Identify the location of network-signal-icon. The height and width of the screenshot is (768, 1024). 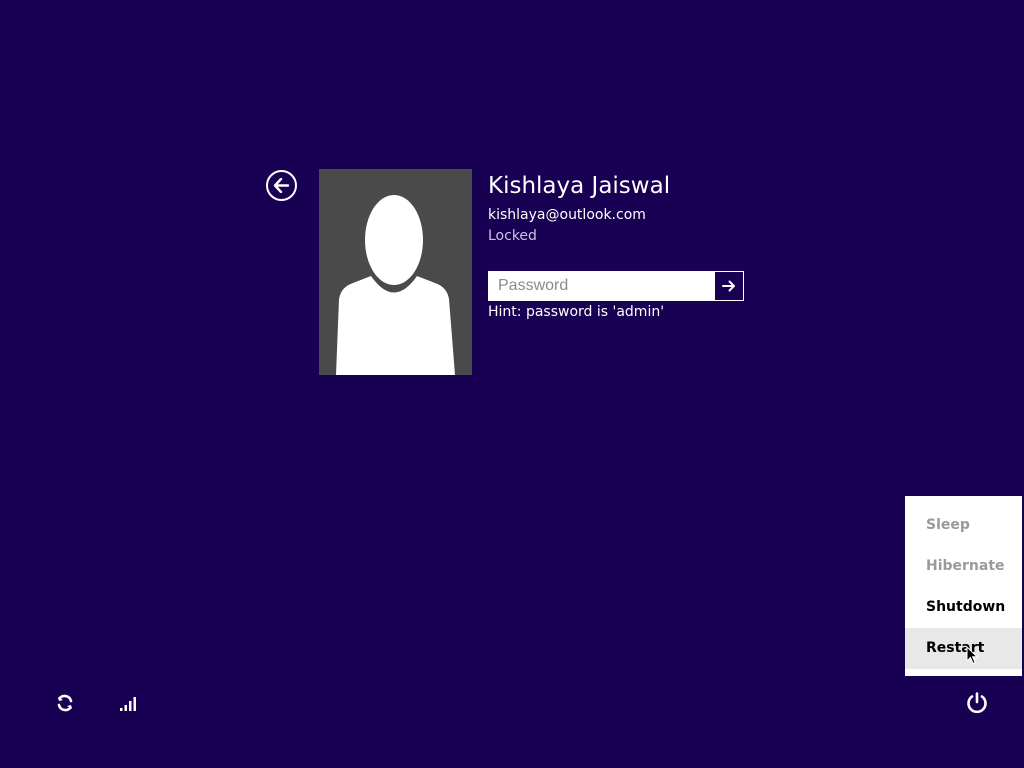
(128, 704).